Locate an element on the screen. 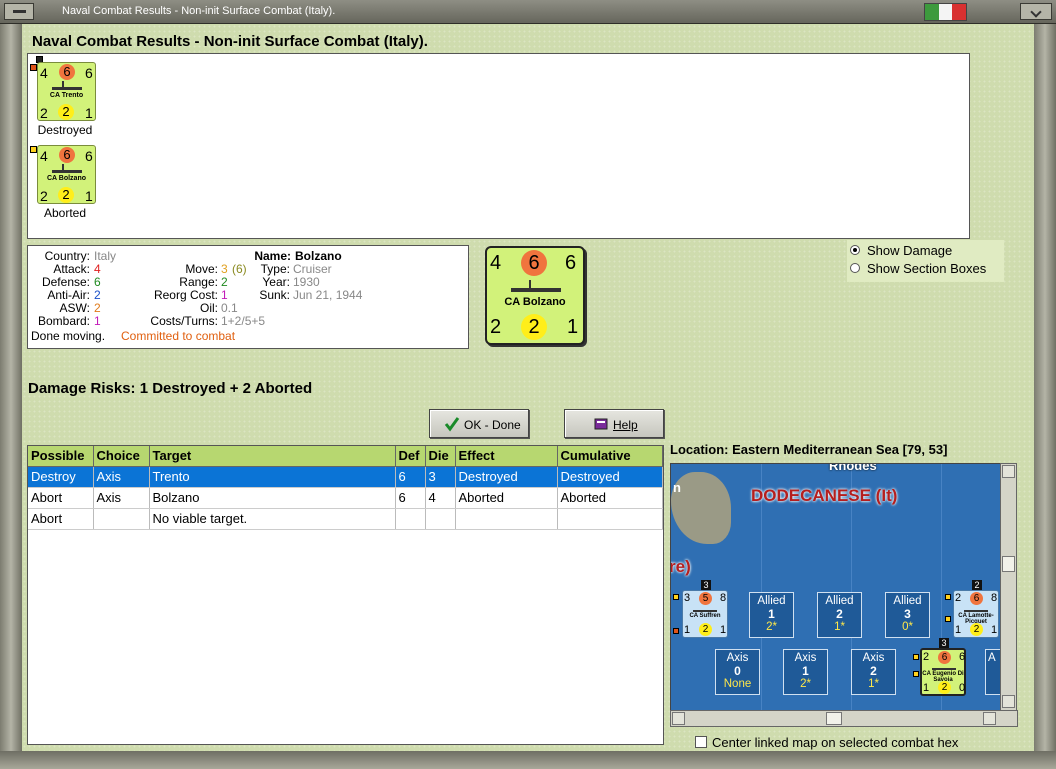  table-cell: Aborted is located at coordinates (506, 498).